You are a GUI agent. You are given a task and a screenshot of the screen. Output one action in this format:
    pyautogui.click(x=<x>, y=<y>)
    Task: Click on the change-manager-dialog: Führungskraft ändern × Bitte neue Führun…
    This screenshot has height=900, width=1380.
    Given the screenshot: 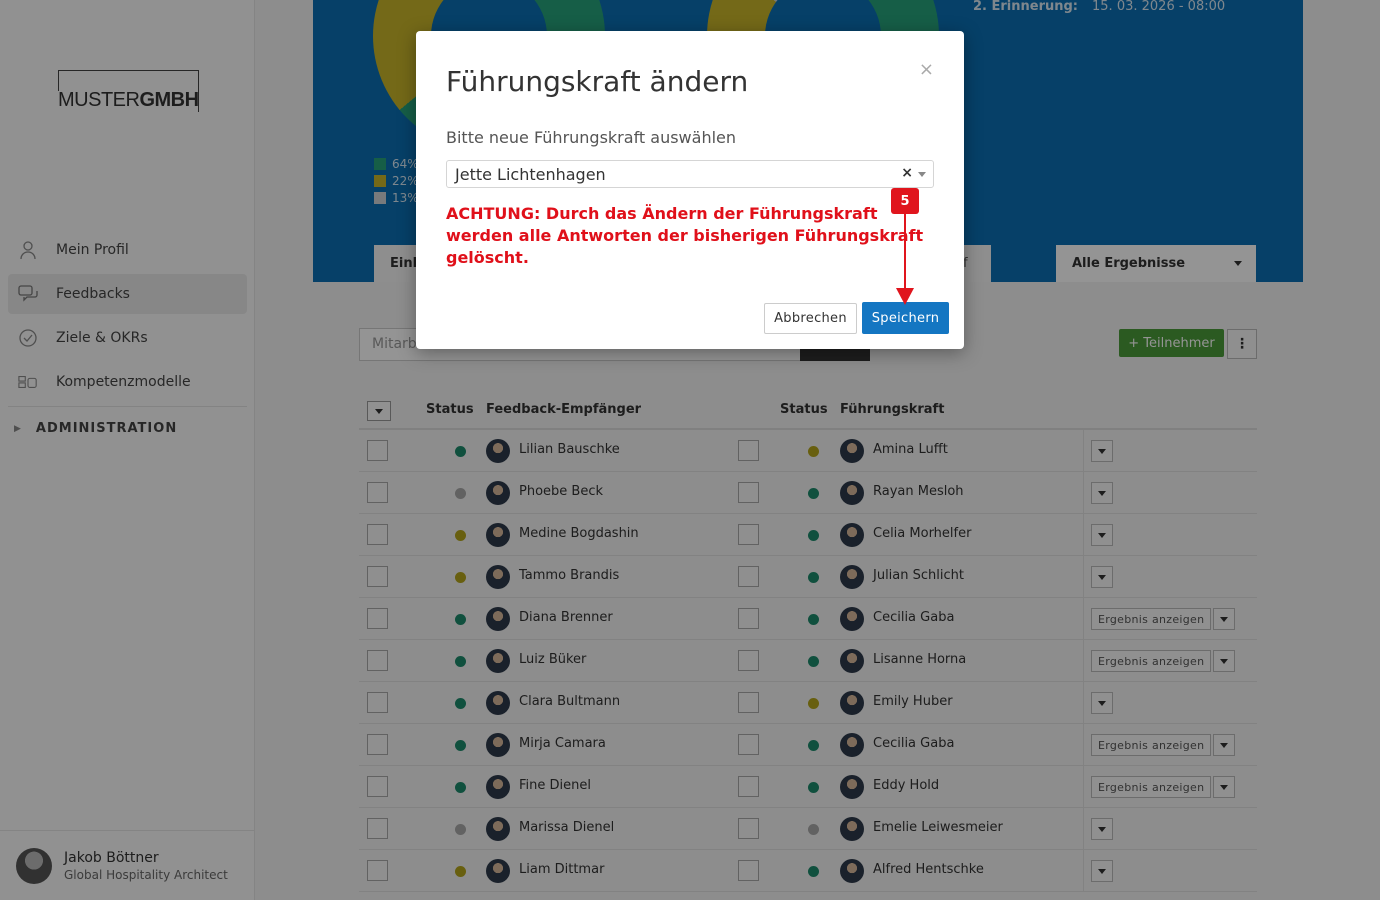 What is the action you would take?
    pyautogui.click(x=690, y=190)
    